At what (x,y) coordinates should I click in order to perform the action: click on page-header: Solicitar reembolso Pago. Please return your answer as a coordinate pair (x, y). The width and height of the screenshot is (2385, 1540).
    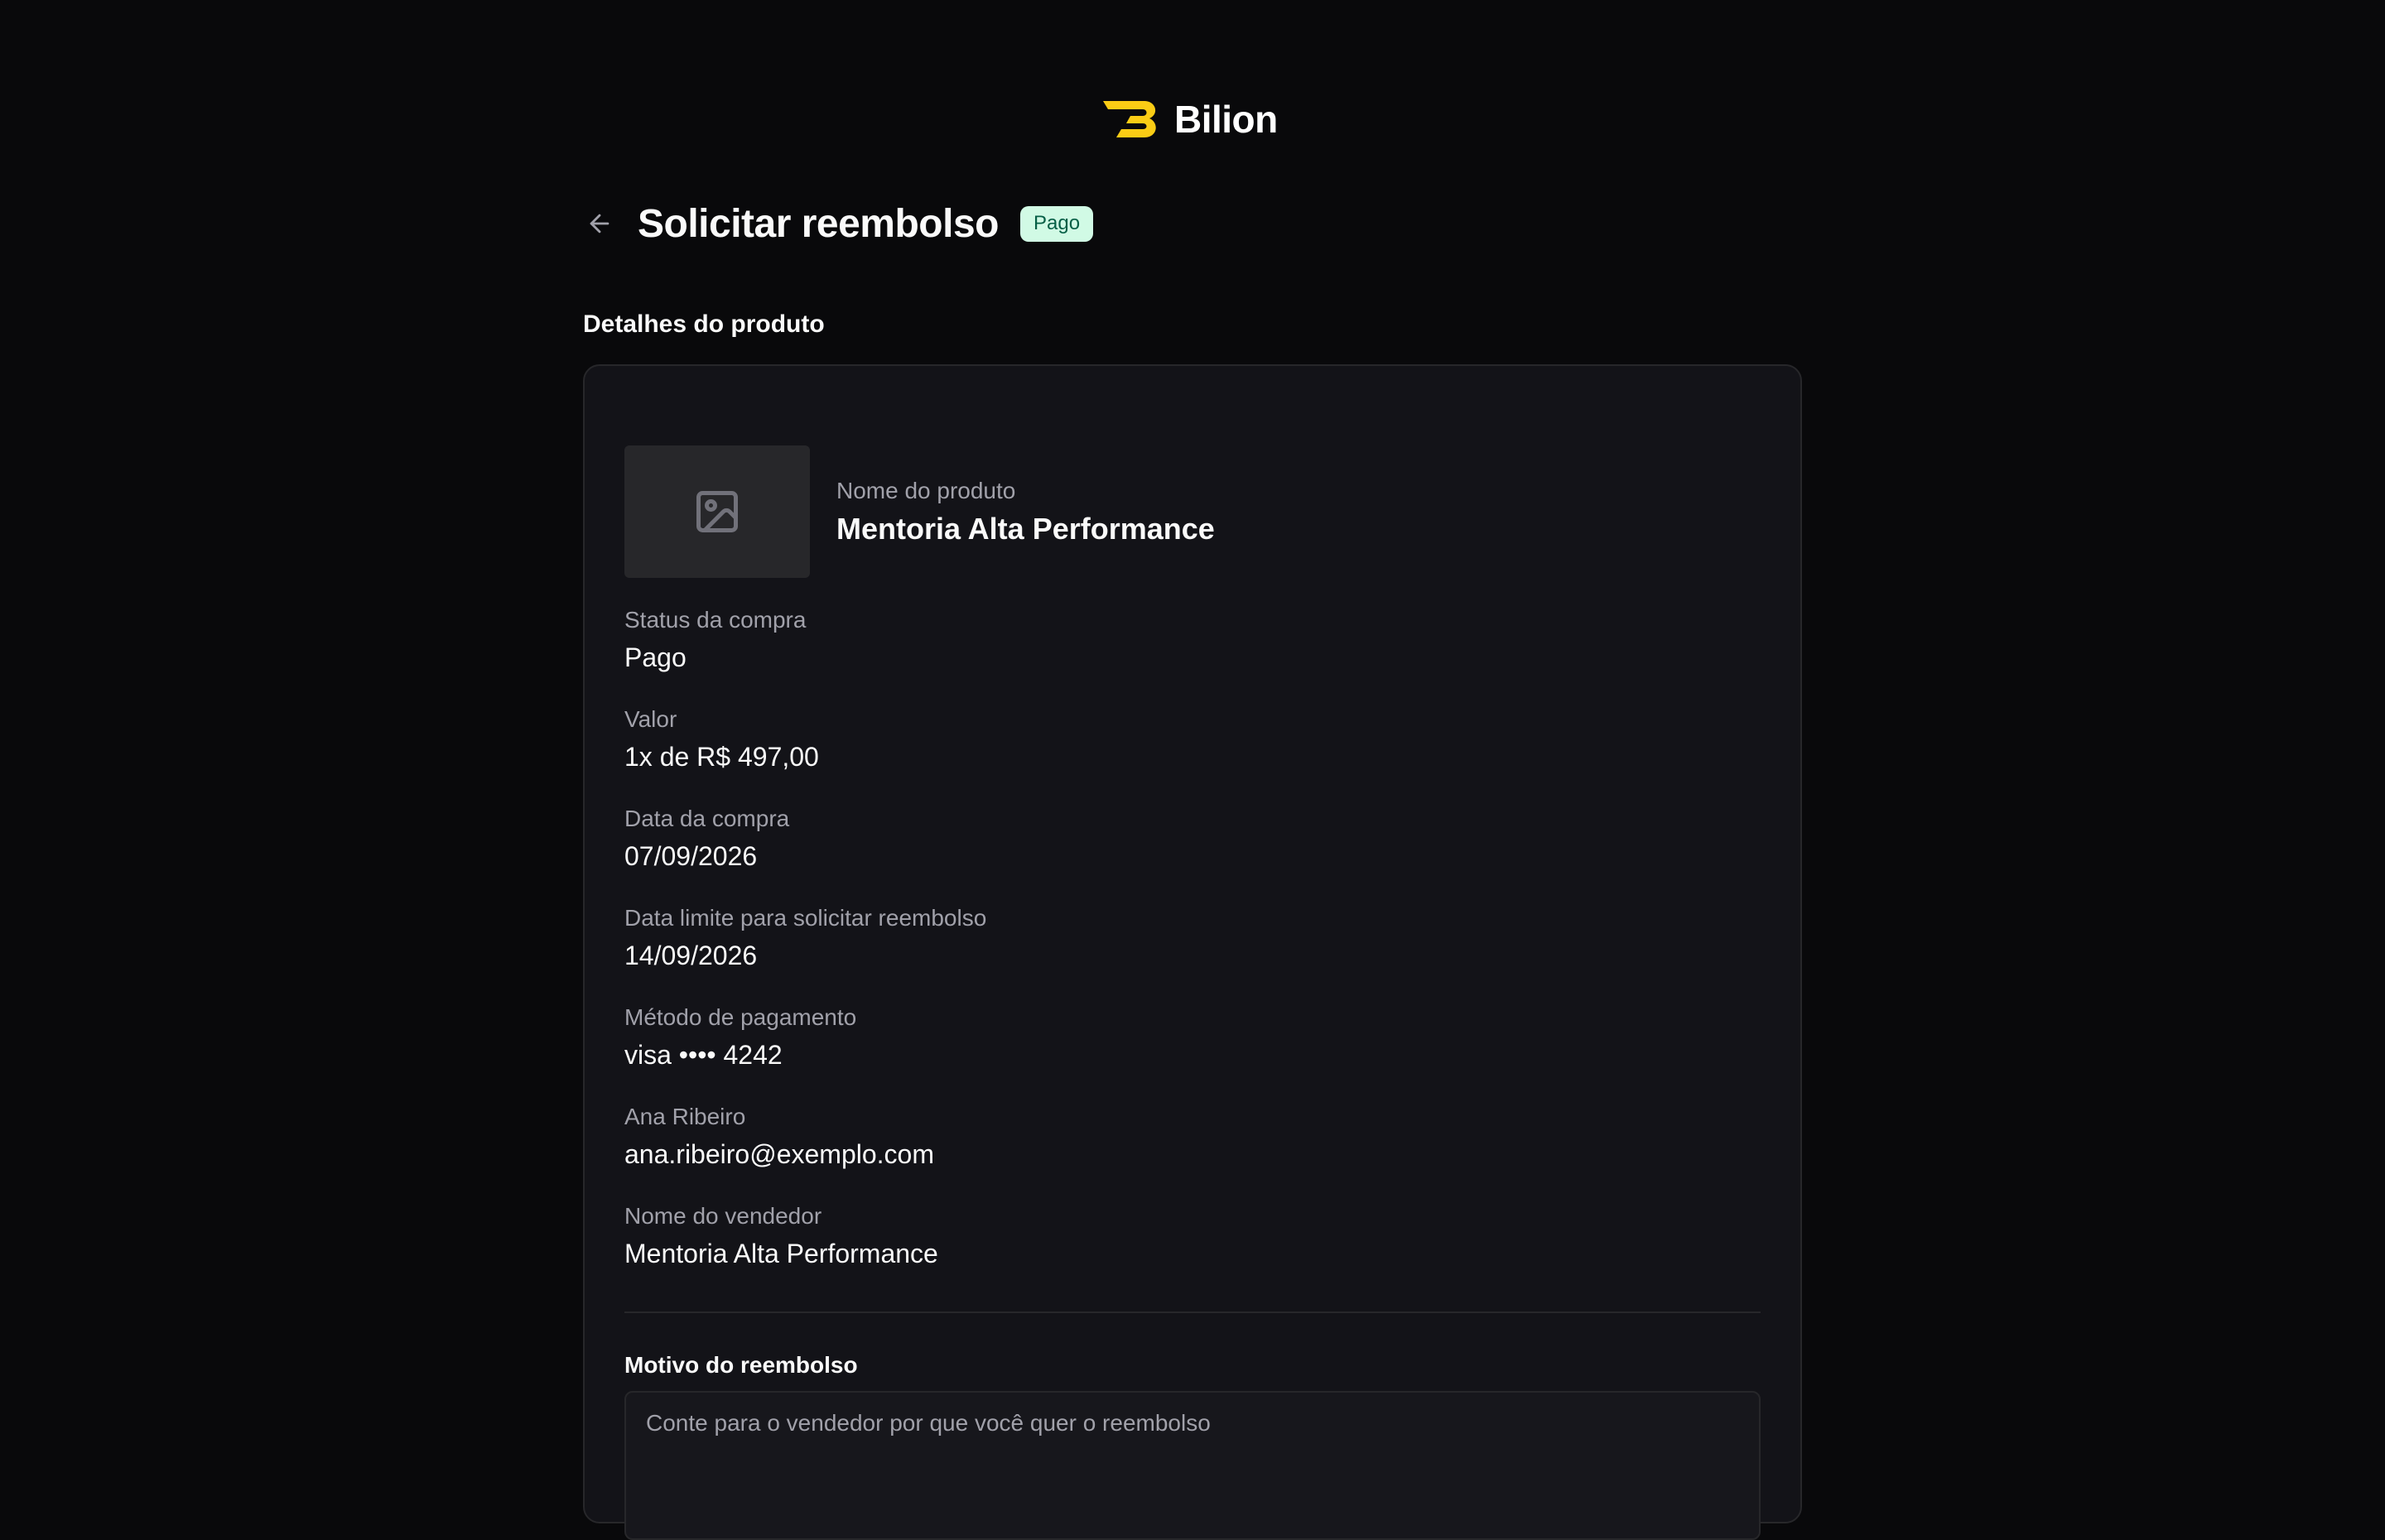
    Looking at the image, I should click on (838, 224).